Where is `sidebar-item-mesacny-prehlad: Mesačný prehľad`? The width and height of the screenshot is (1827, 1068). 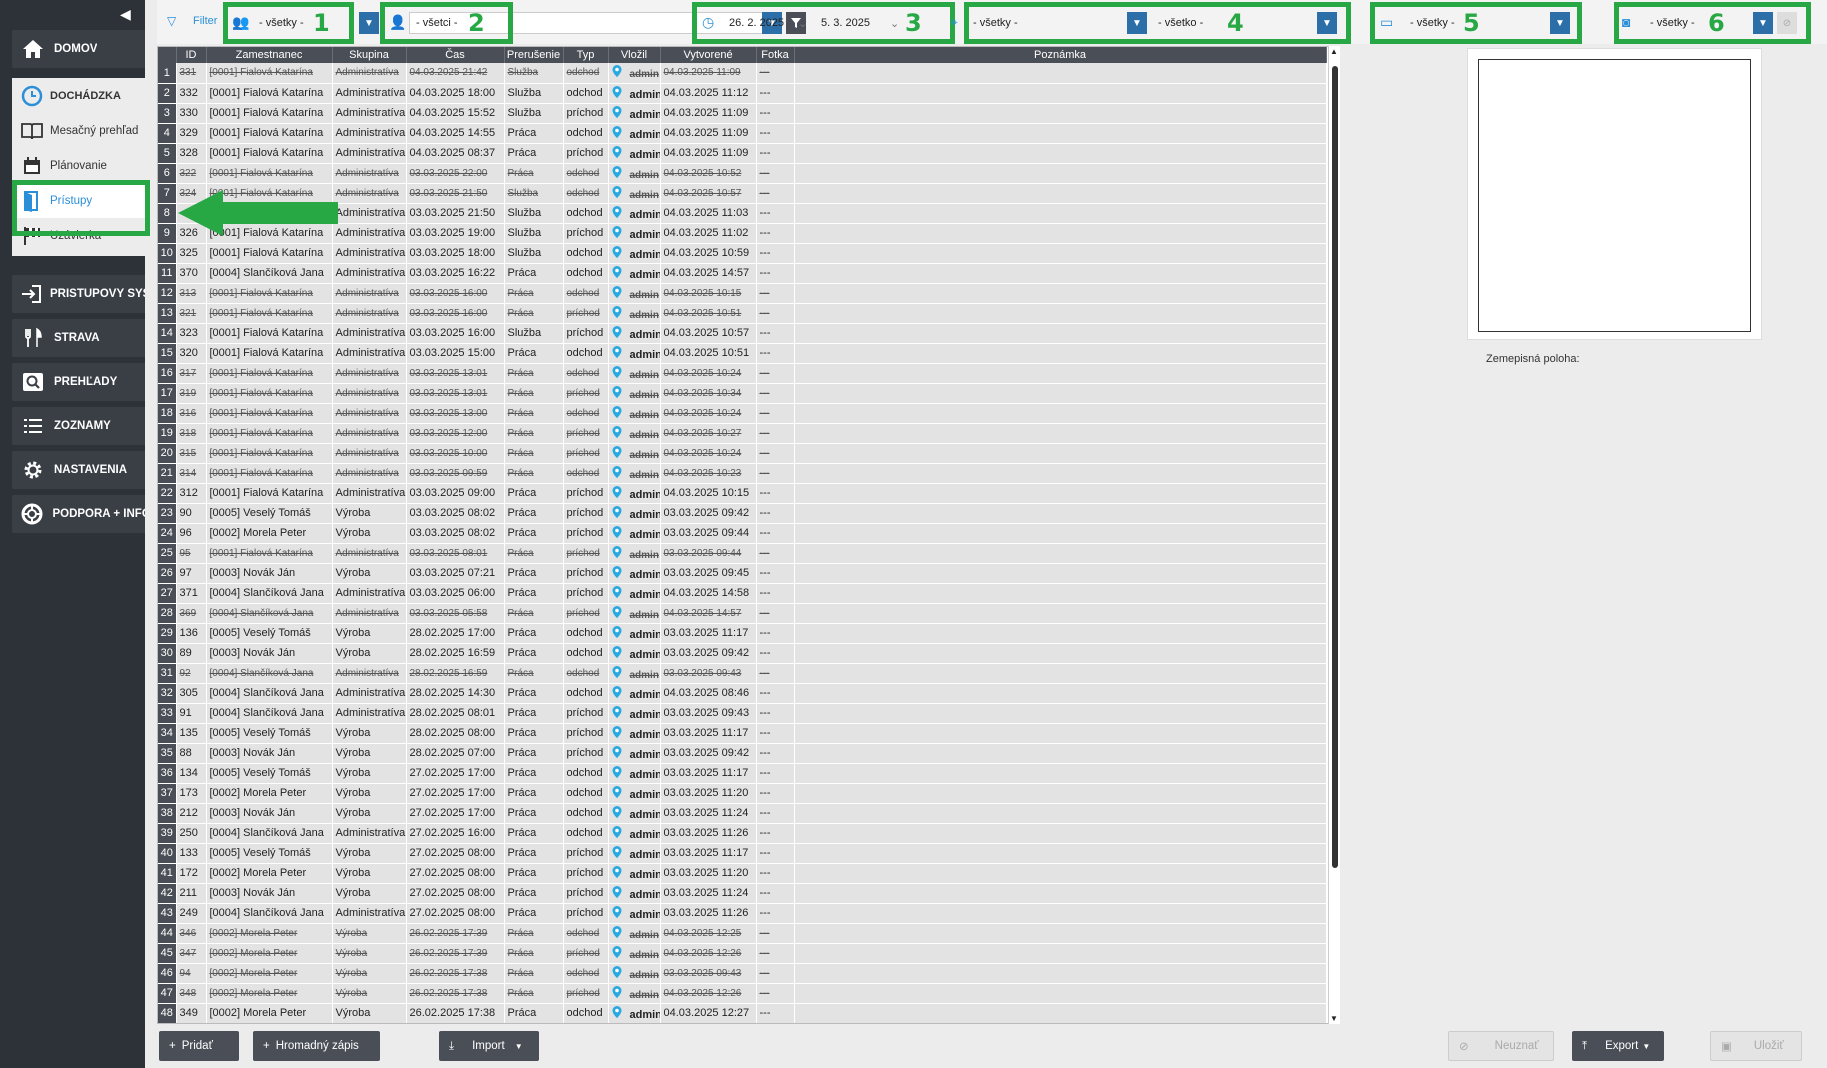 sidebar-item-mesacny-prehlad: Mesačný prehľad is located at coordinates (78, 130).